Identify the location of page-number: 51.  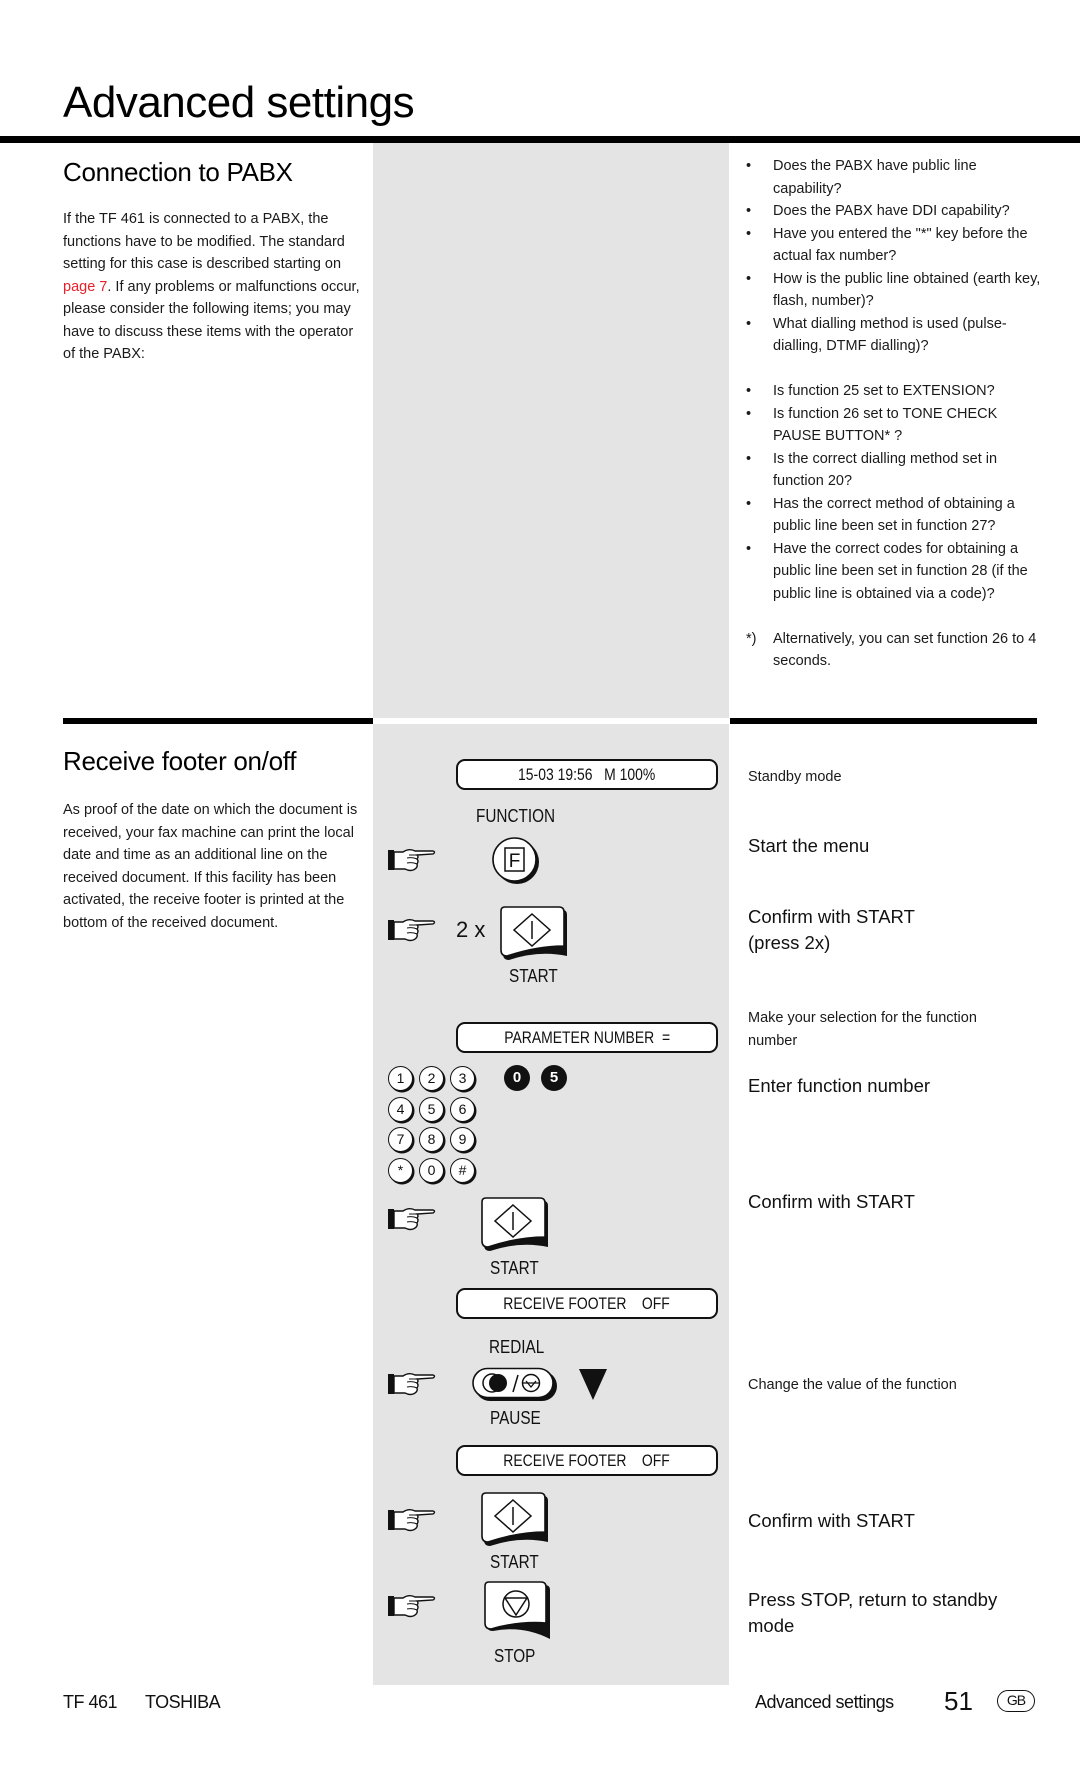
(958, 1701).